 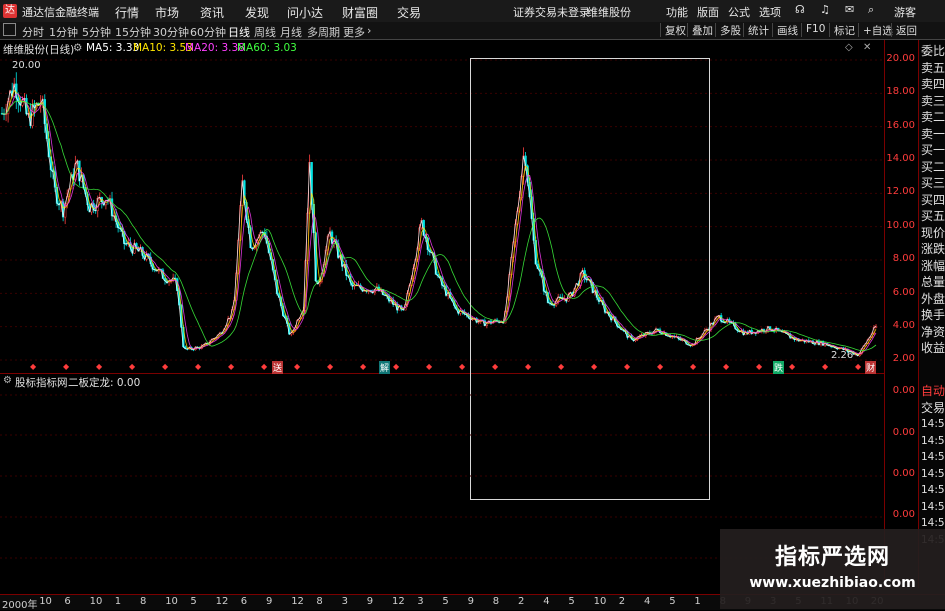 I want to click on low-price-label: 2.26, so click(x=842, y=355).